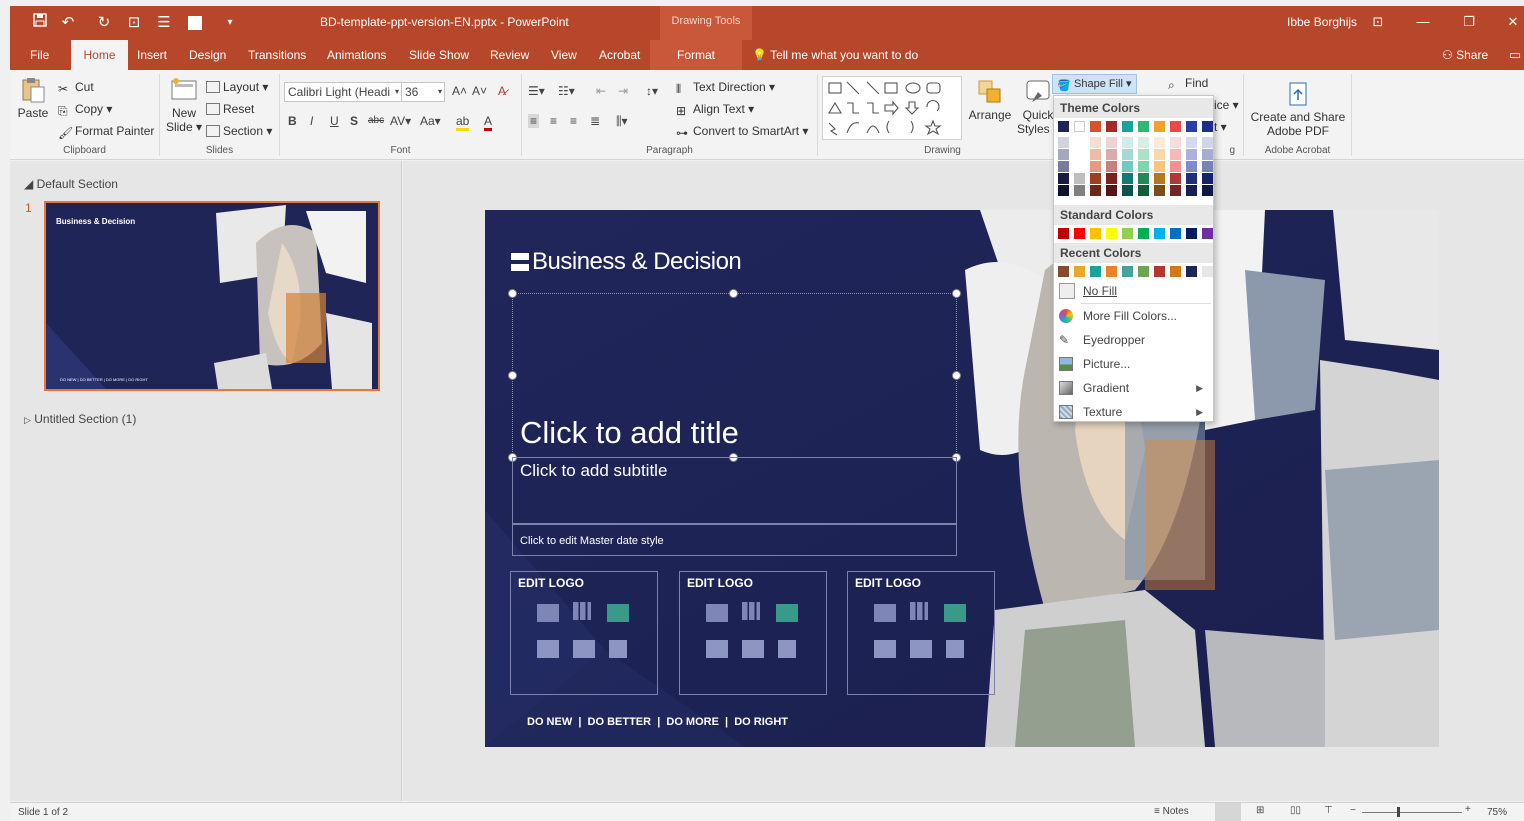  I want to click on create-share-pdf-button: Create and Share Adobe PDF, so click(1298, 109).